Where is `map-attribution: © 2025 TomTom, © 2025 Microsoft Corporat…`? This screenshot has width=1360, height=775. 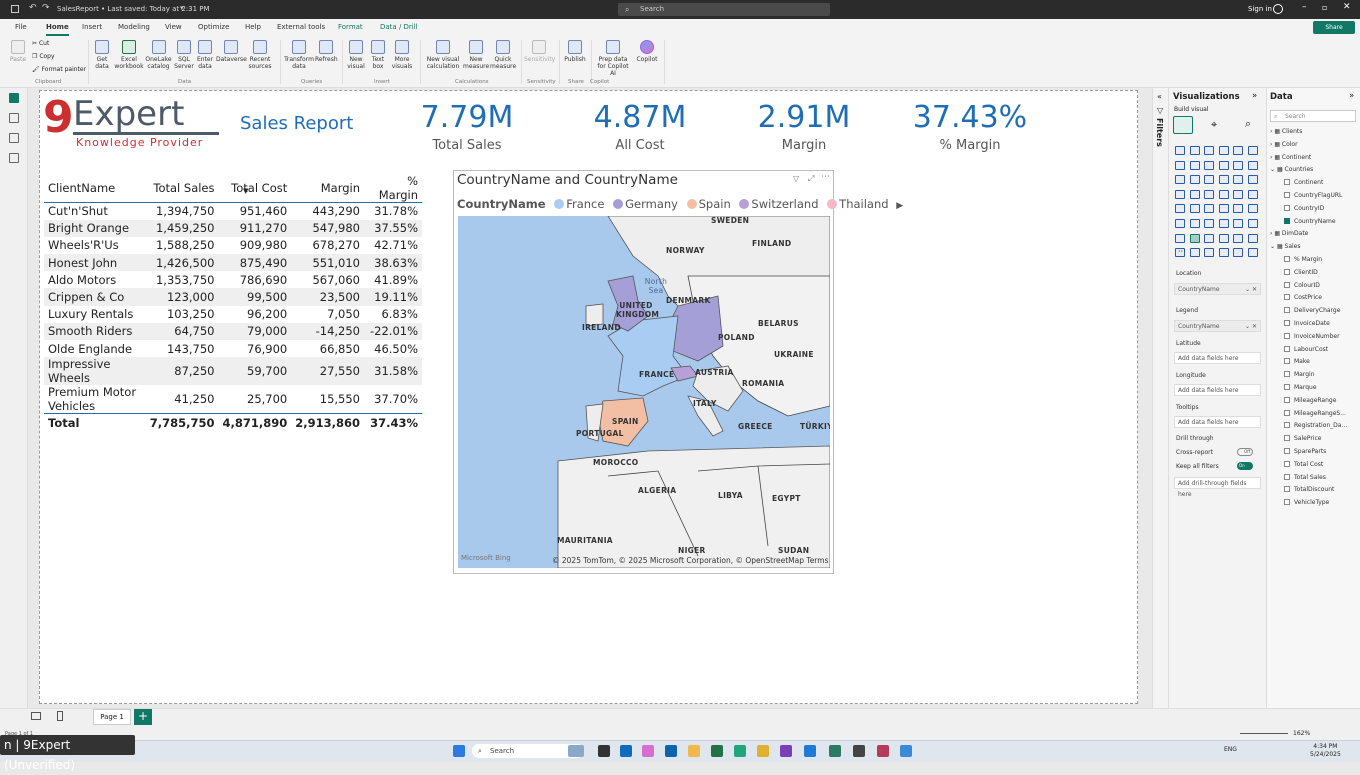 map-attribution: © 2025 TomTom, © 2025 Microsoft Corporat… is located at coordinates (690, 560).